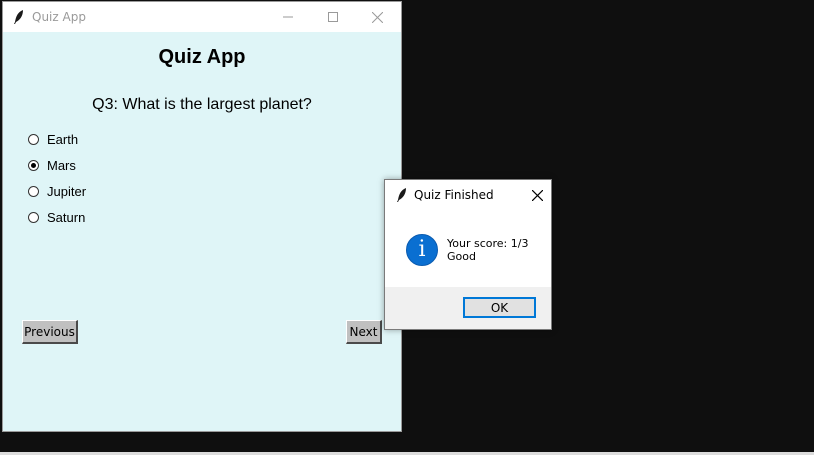 The image size is (814, 455). Describe the element at coordinates (202, 17) in the screenshot. I see `window-titlebar: Quiz App` at that location.